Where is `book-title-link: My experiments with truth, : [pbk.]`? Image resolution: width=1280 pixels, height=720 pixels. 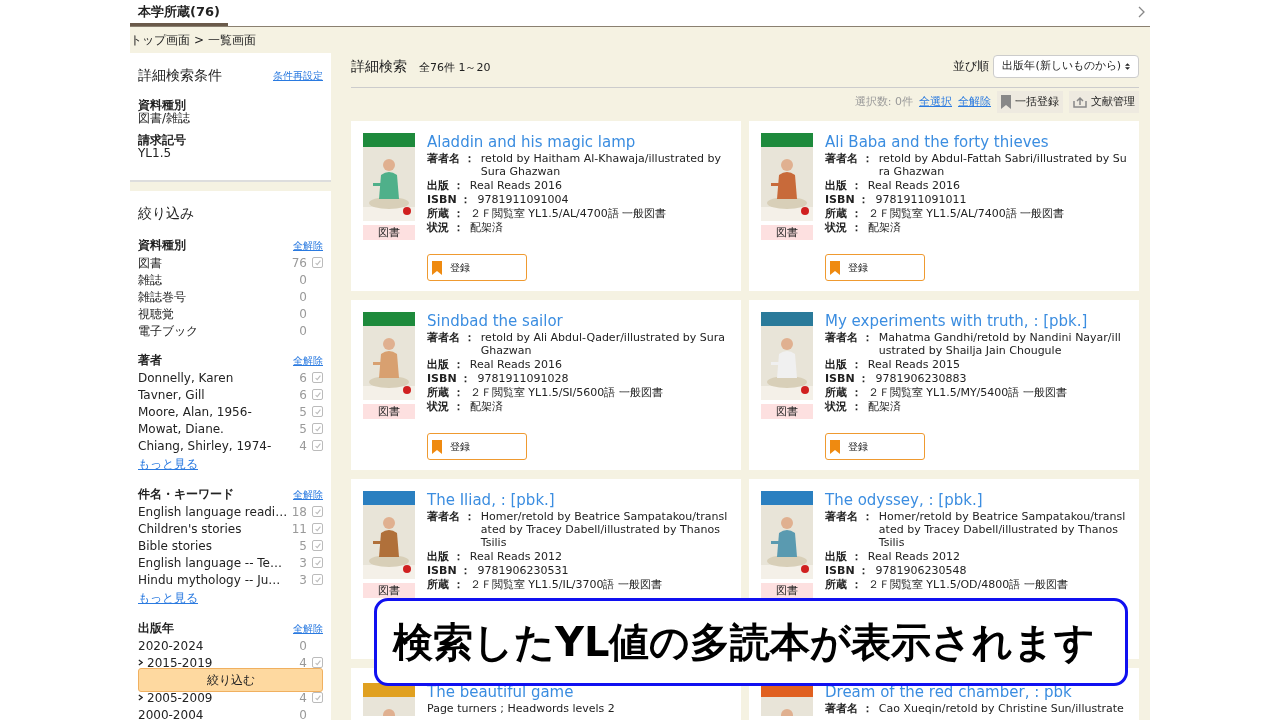 book-title-link: My experiments with truth, : [pbk.] is located at coordinates (976, 321).